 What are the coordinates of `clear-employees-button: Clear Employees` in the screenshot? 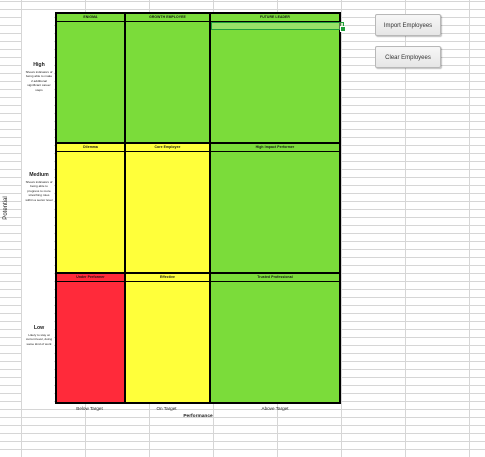 It's located at (408, 57).